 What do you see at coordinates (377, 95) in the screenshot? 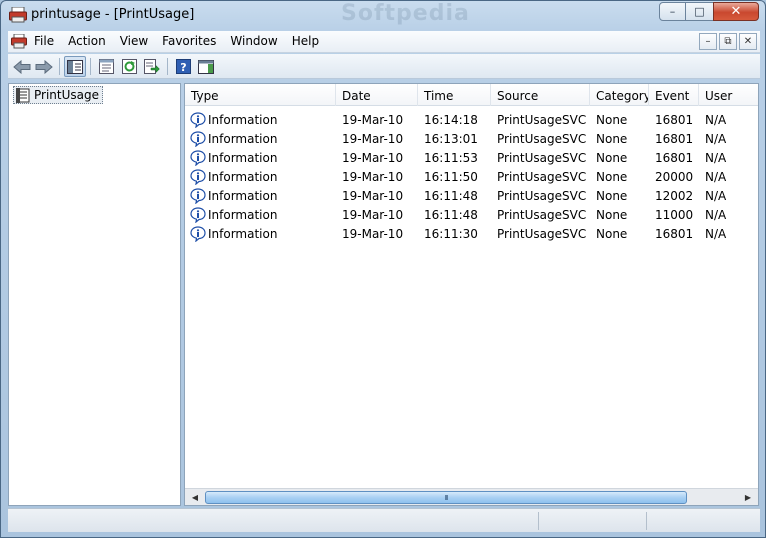
I see `column-header-date: Date` at bounding box center [377, 95].